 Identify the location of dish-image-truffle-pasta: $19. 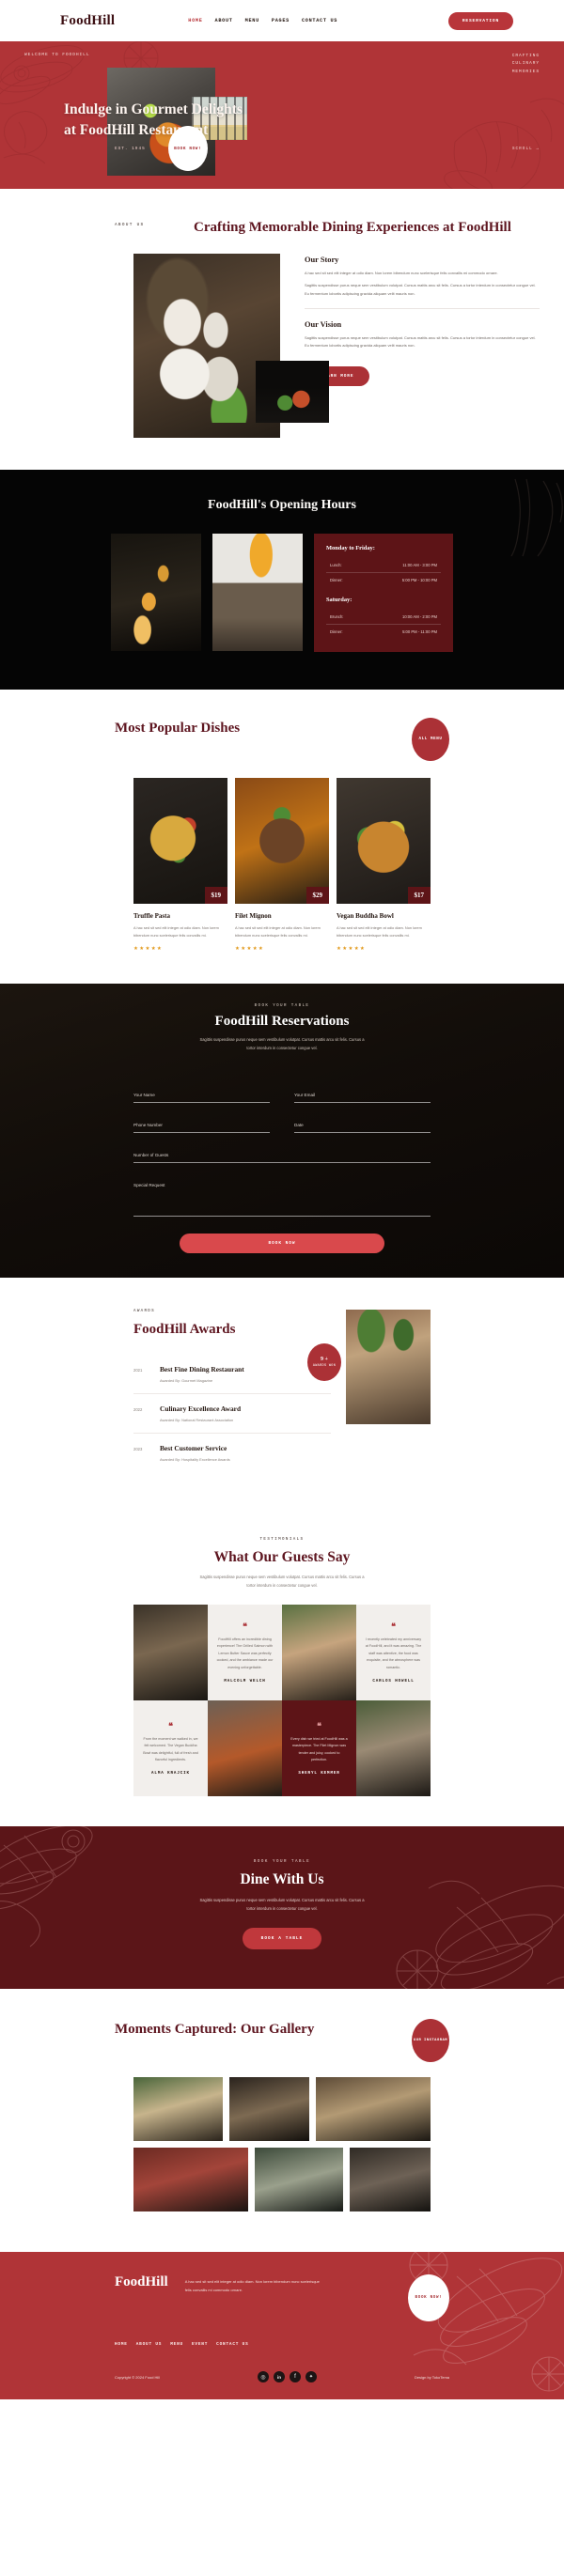
(180, 840).